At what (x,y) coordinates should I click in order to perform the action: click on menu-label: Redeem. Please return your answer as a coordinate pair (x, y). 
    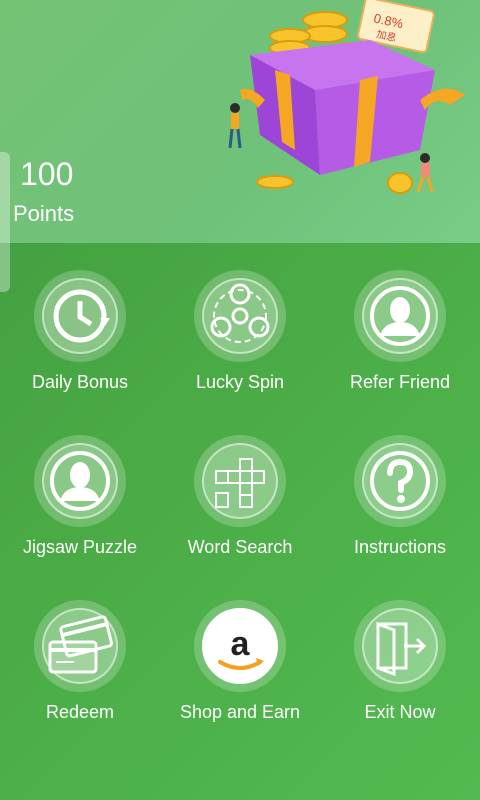
    Looking at the image, I should click on (80, 712).